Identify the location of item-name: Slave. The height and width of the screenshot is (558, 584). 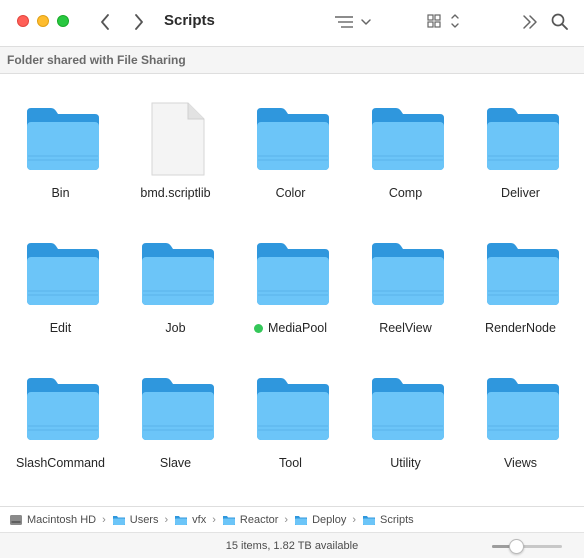
(175, 463).